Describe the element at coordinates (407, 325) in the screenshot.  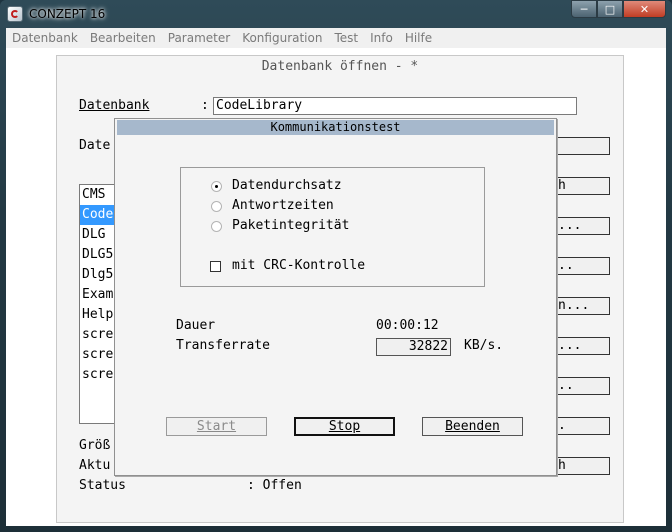
I see `dauer-value: 00:00:12` at that location.